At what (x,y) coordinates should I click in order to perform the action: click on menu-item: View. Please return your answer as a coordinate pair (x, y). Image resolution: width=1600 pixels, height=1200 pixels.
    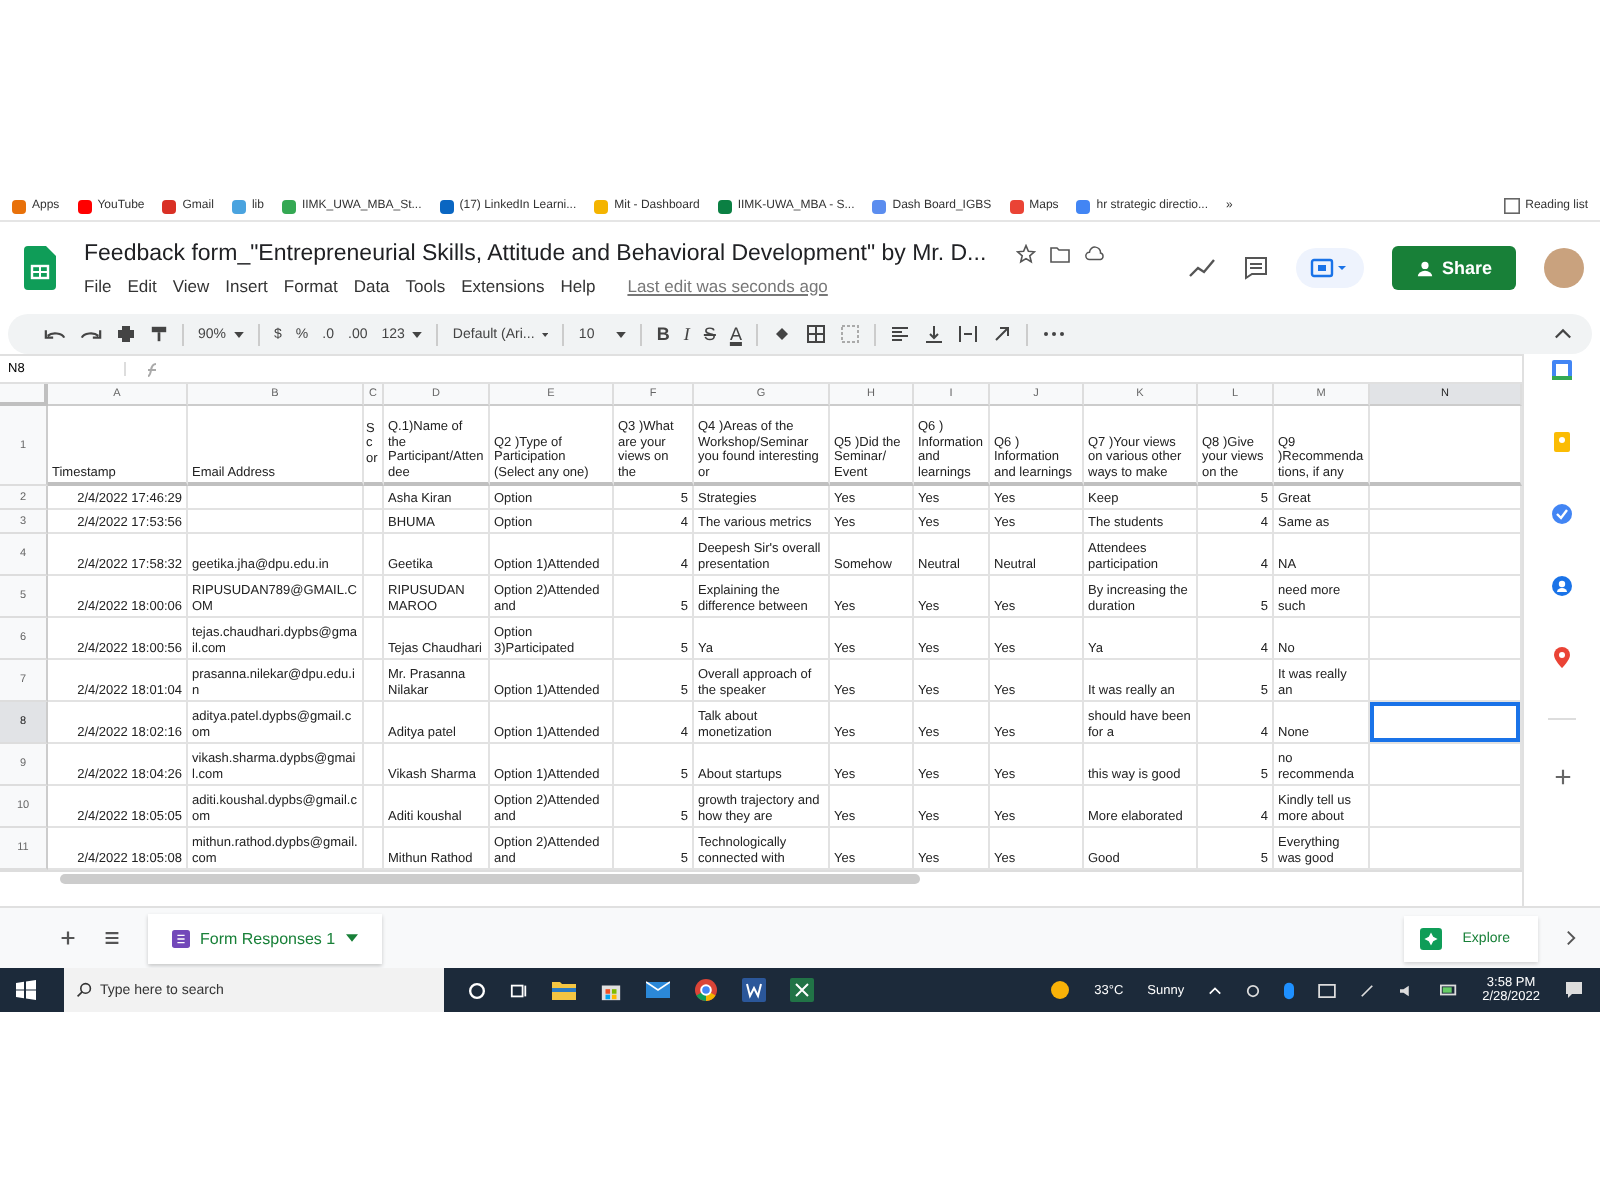
    Looking at the image, I should click on (191, 285).